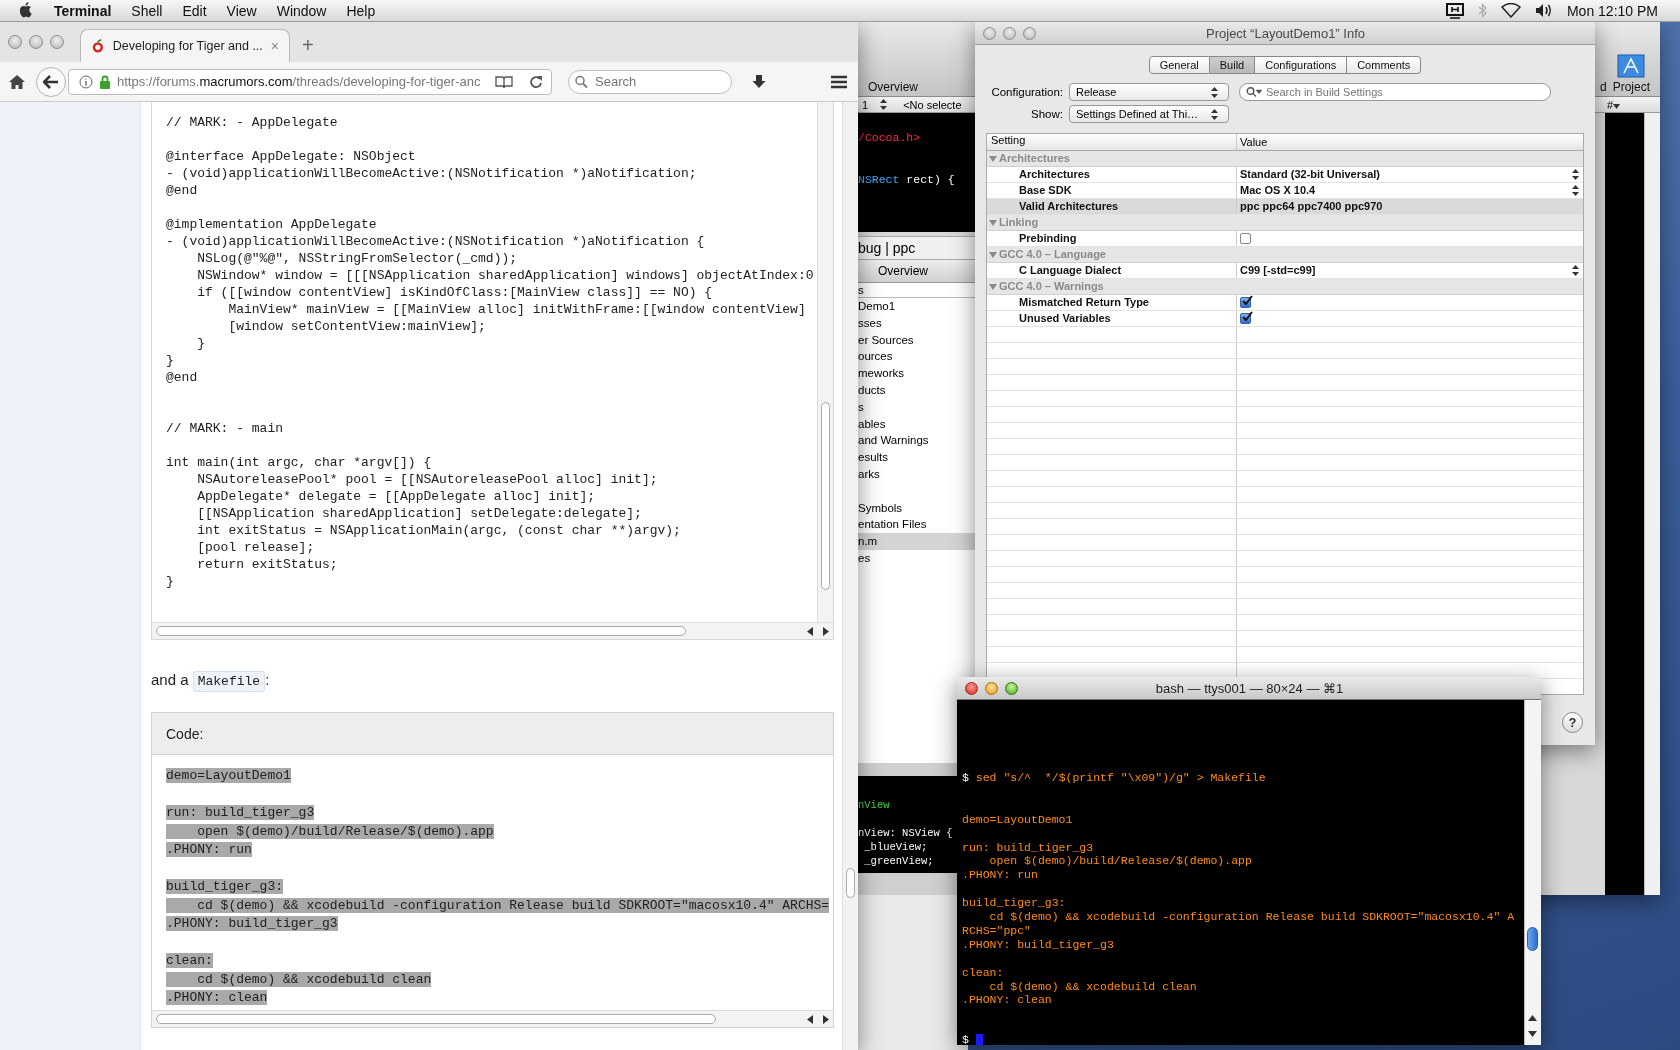  What do you see at coordinates (1285, 207) in the screenshot?
I see `setting-row: Valid Architectures ppc ppc64 ppc7400 ppc970` at bounding box center [1285, 207].